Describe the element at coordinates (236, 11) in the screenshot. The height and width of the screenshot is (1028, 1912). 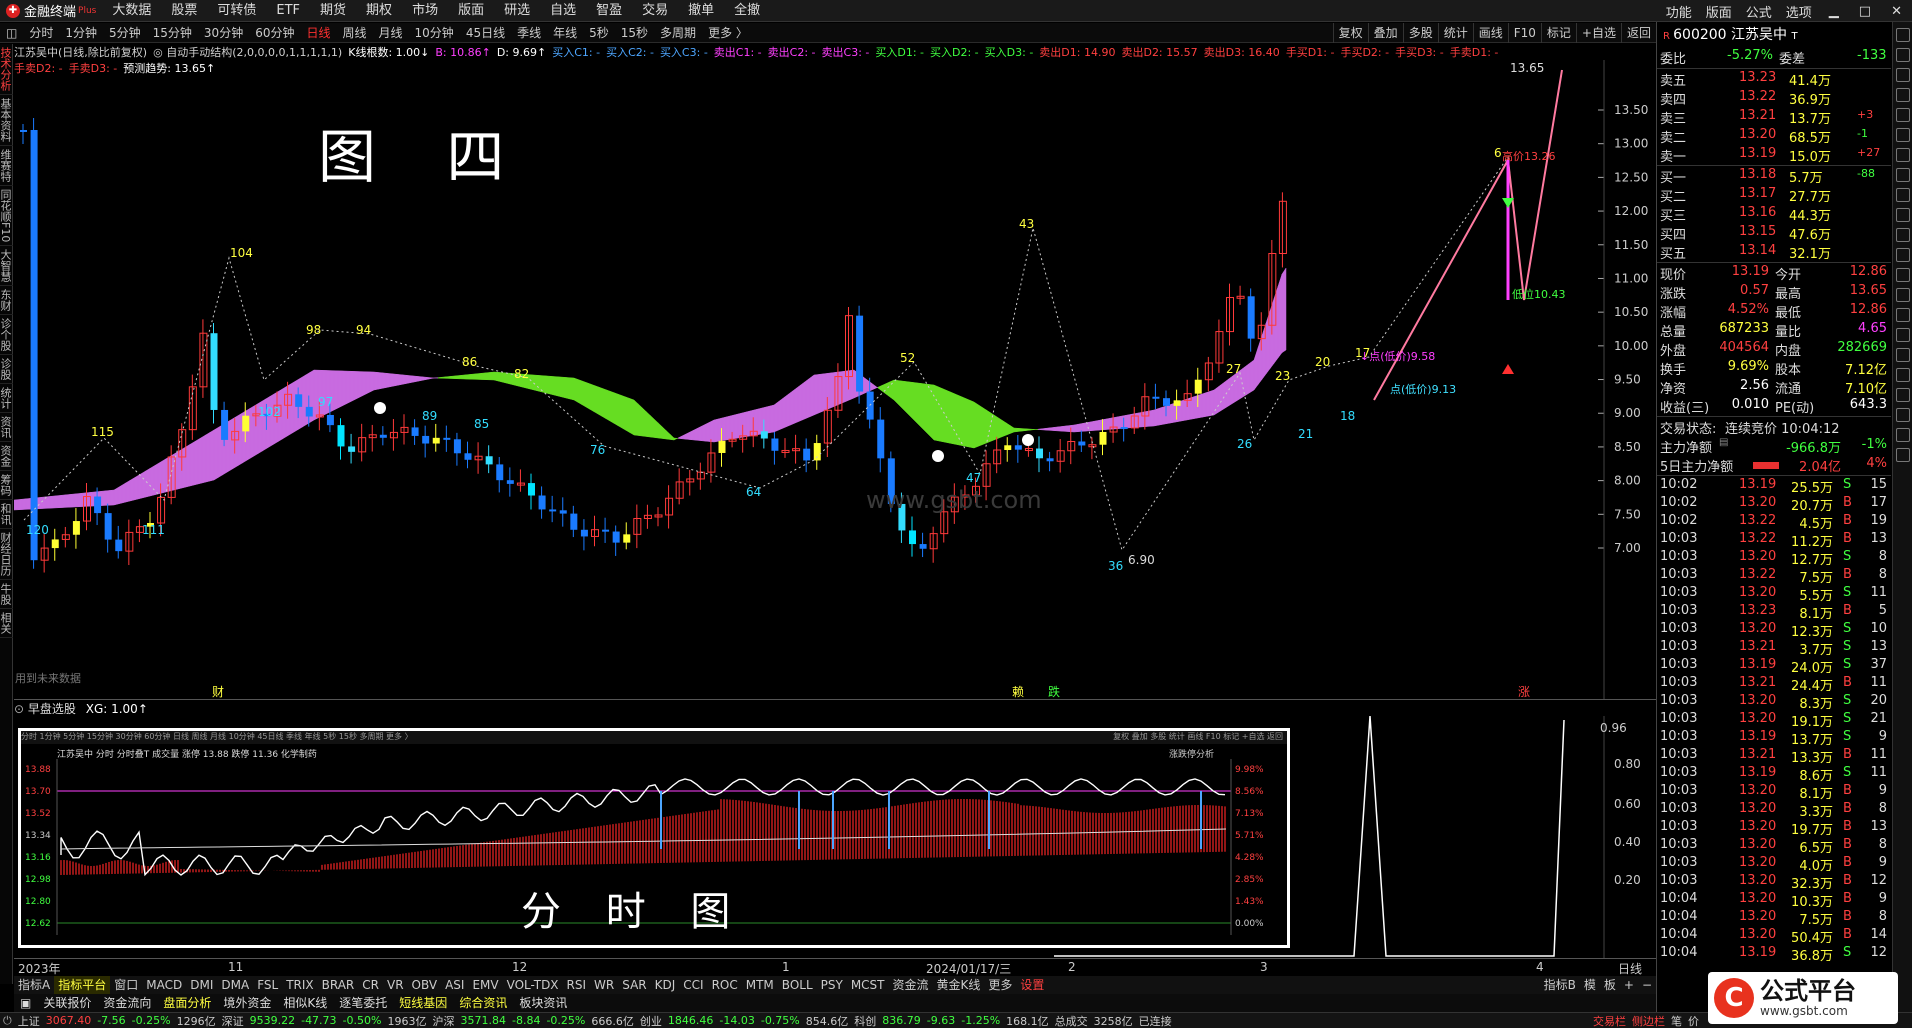
I see `menu-item: 可转债` at that location.